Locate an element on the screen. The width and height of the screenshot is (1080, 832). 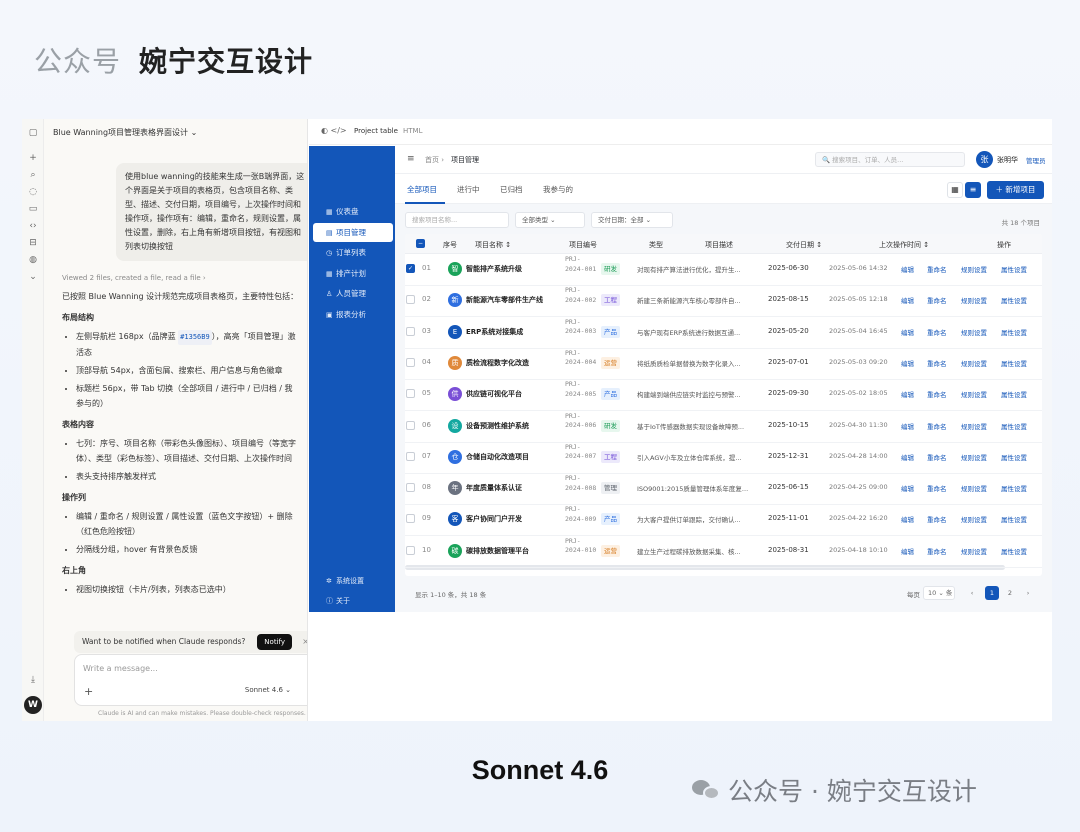
col-last: 上次操作时间 ↕ is located at coordinates (904, 245).